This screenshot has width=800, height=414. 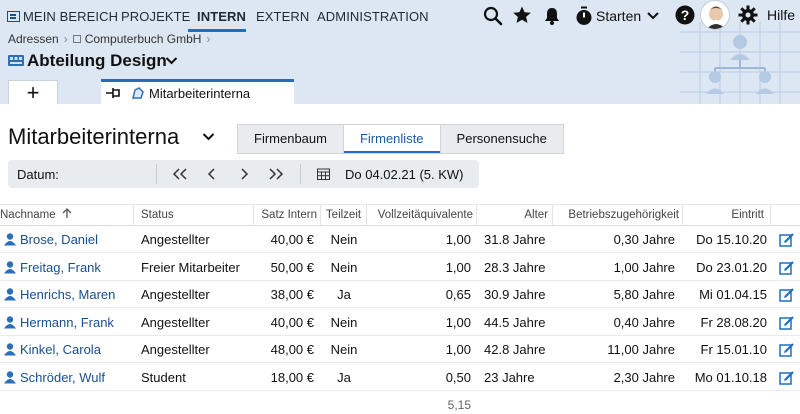 I want to click on calendar-icon, so click(x=323, y=174).